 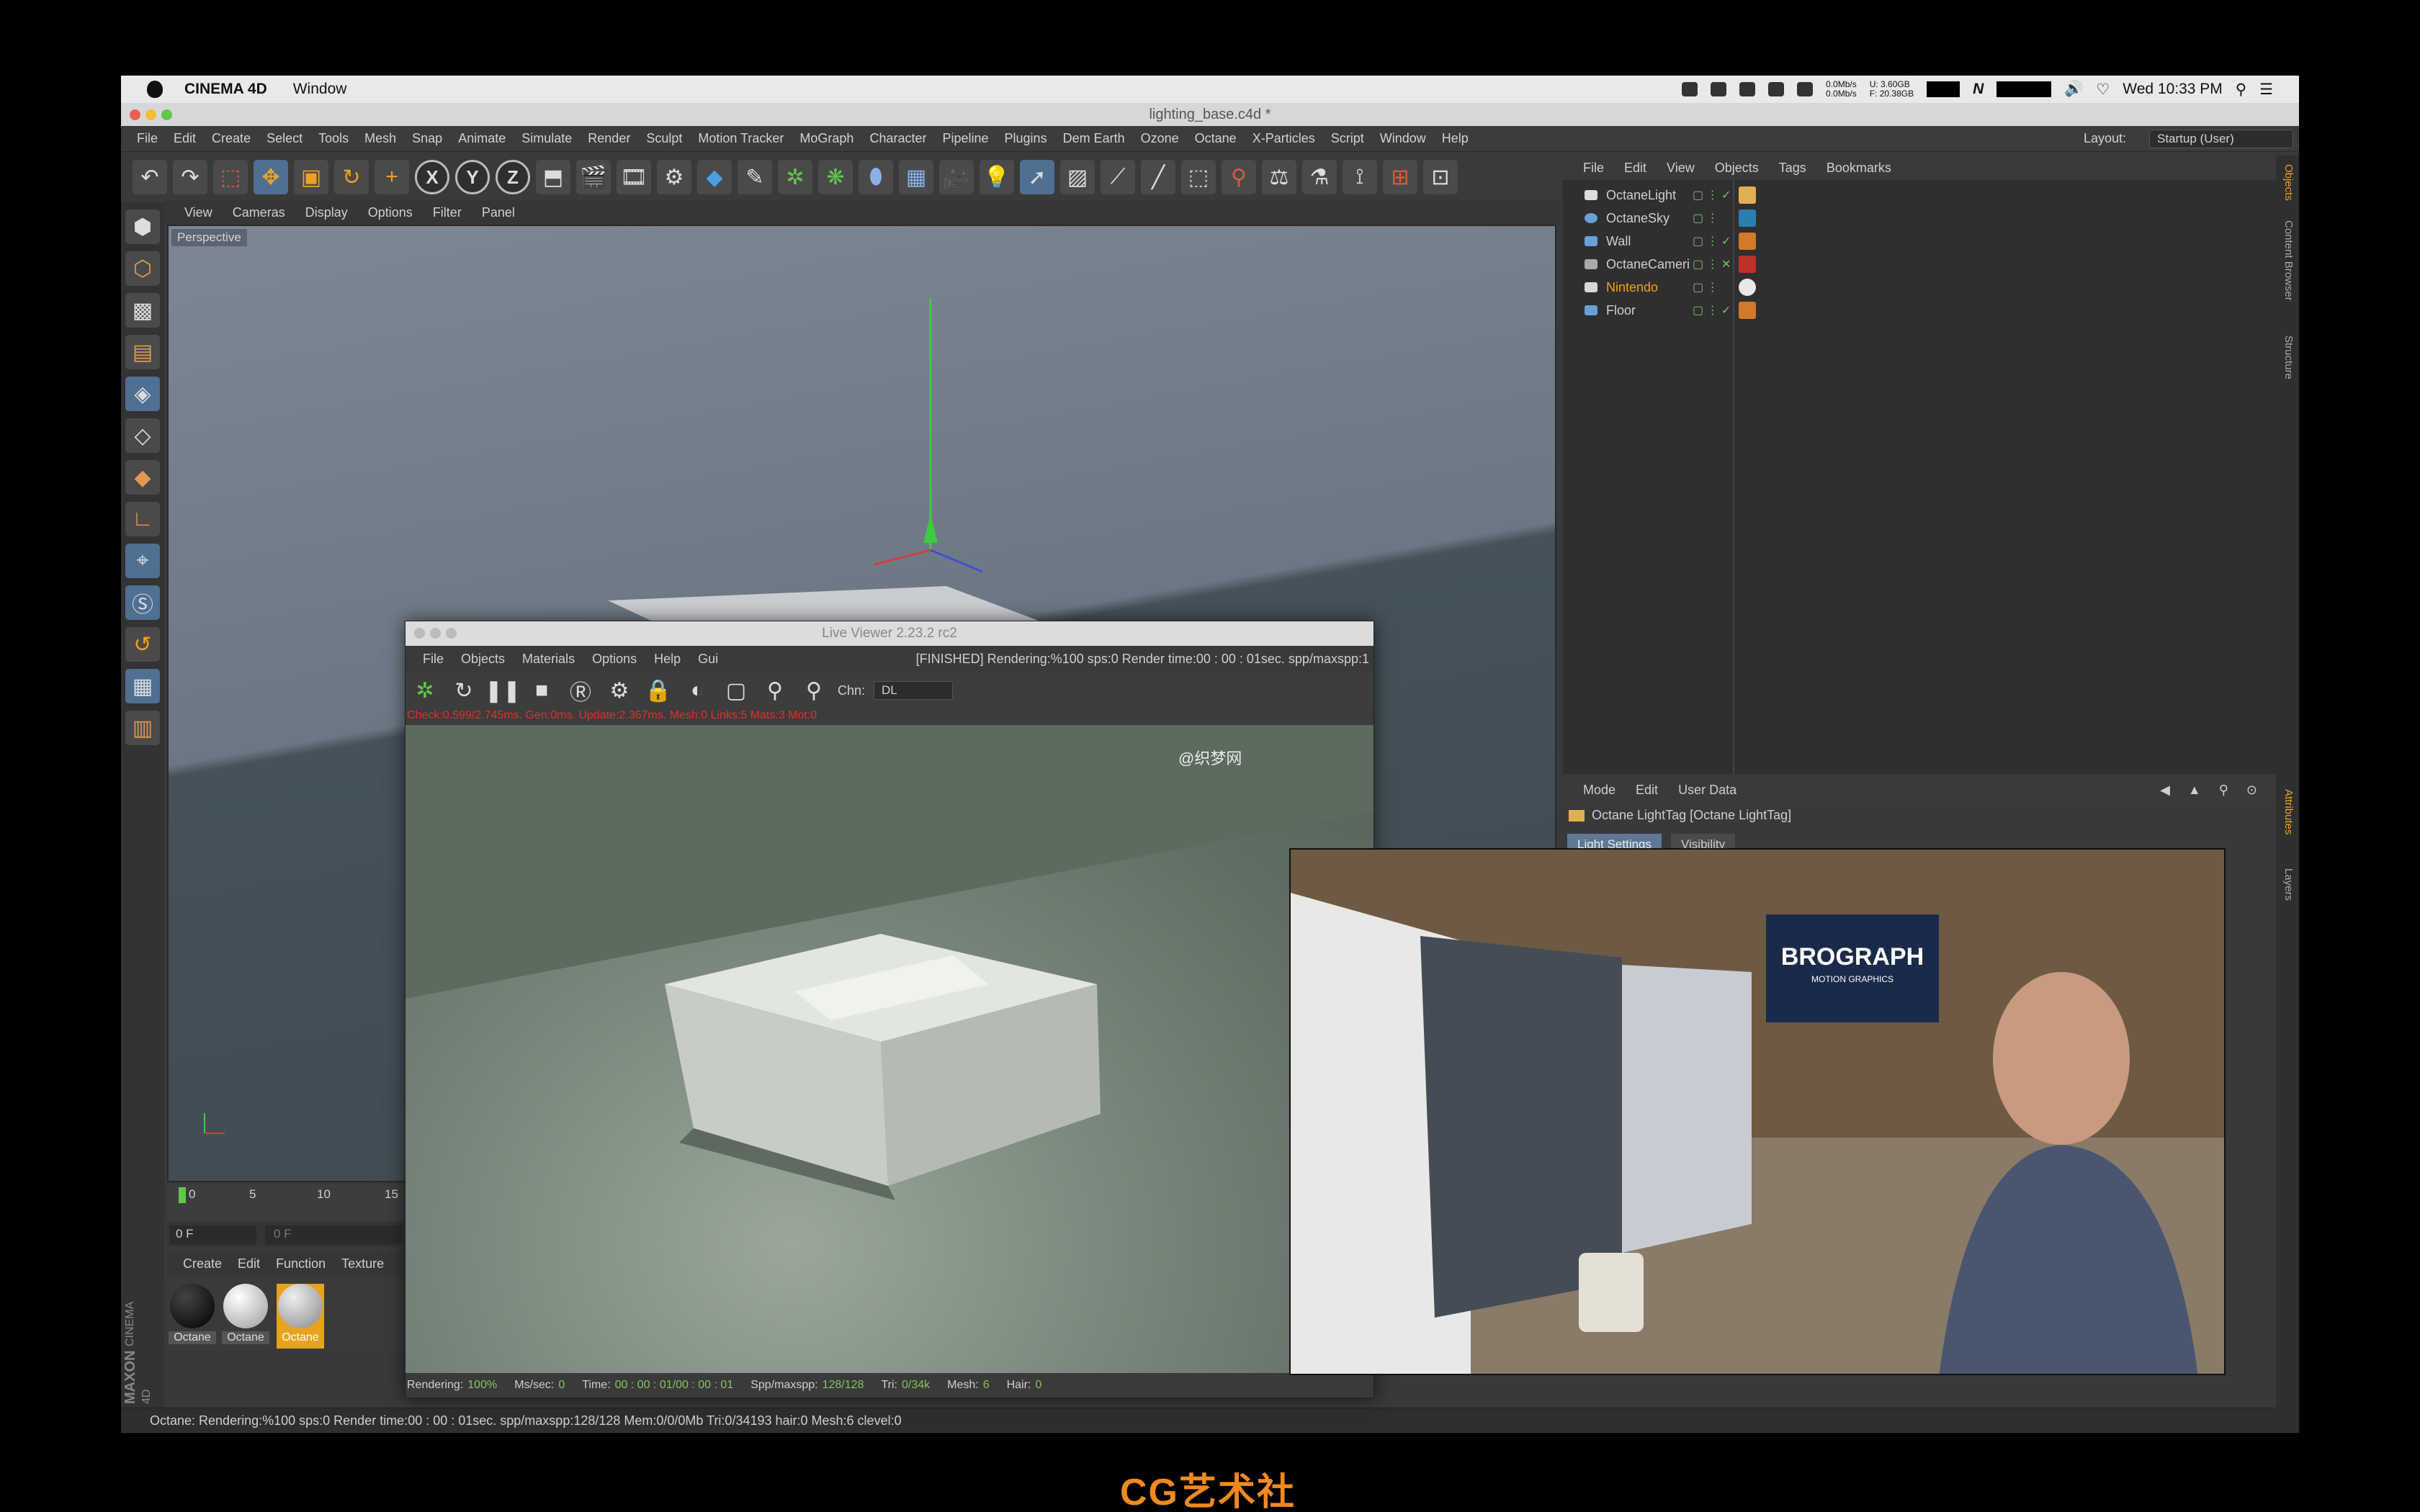 What do you see at coordinates (434, 659) in the screenshot?
I see `lv-menu-file: File` at bounding box center [434, 659].